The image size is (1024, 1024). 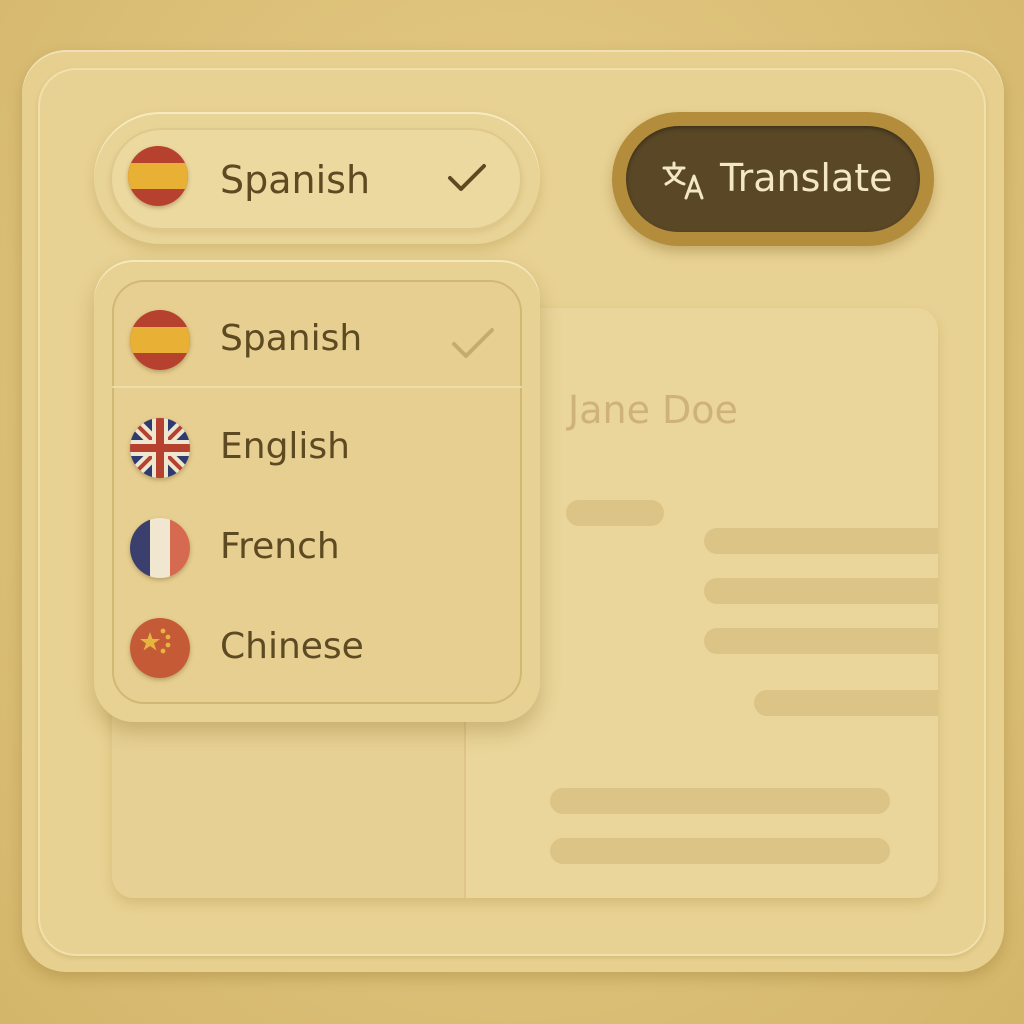 I want to click on translate-icon, so click(x=685, y=182).